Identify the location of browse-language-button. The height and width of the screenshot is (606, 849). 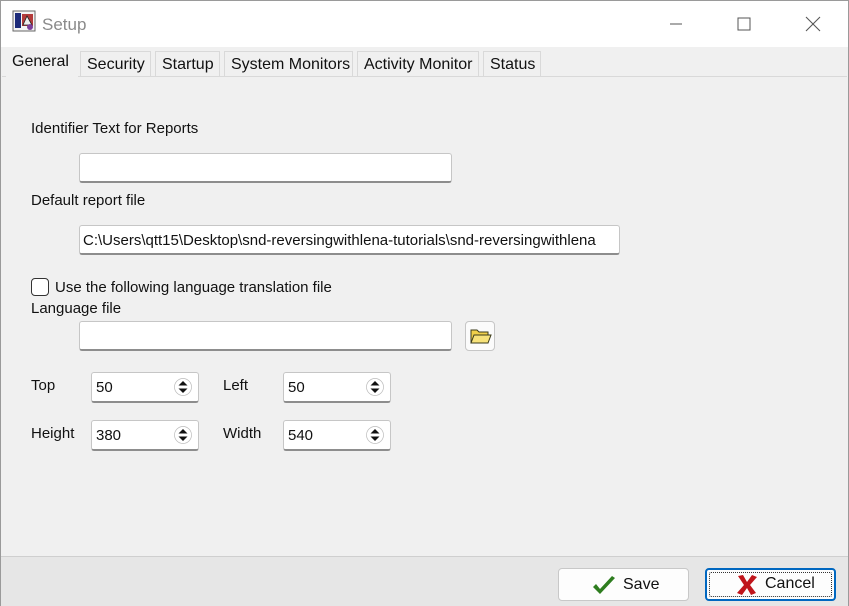
(480, 336).